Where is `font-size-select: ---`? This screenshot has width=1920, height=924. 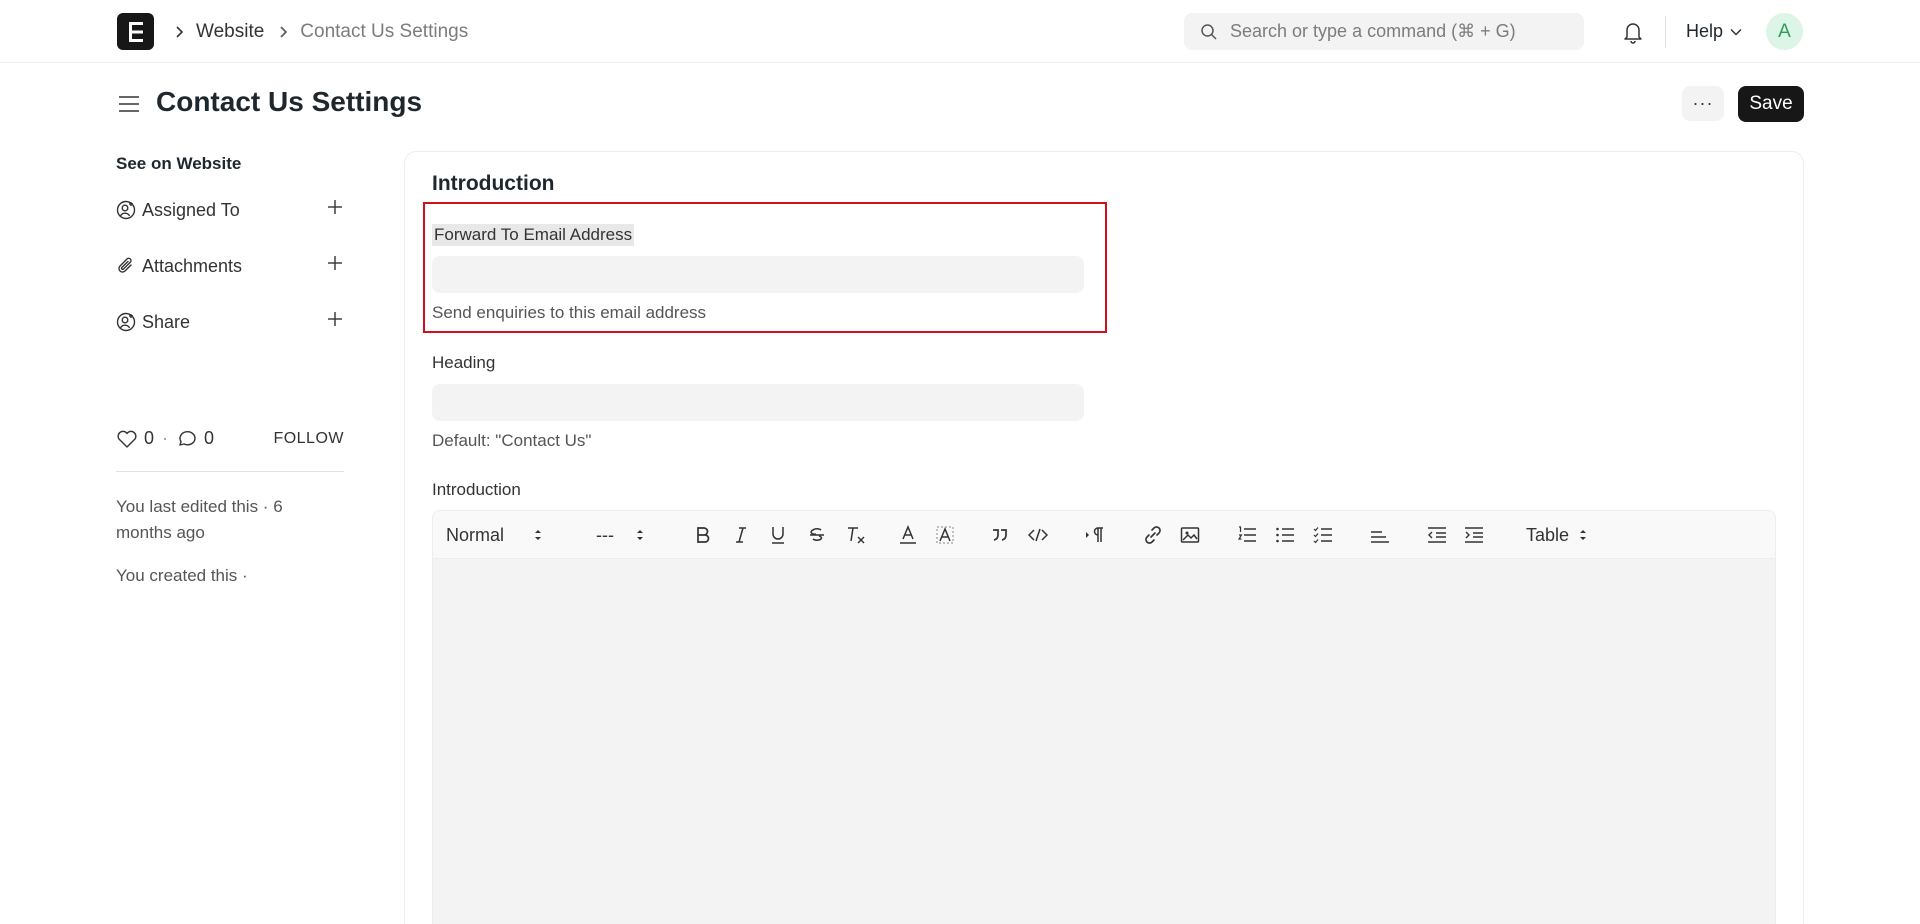
font-size-select: --- is located at coordinates (620, 535).